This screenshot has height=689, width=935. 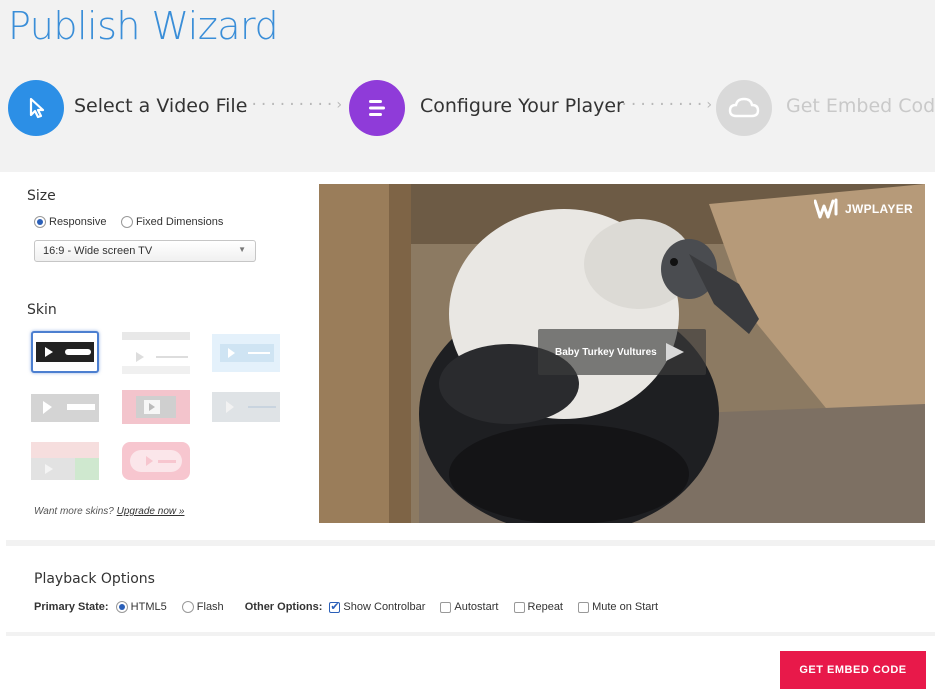 What do you see at coordinates (377, 606) in the screenshot?
I see `show-controlbar-checkbox: Show Controlbar` at bounding box center [377, 606].